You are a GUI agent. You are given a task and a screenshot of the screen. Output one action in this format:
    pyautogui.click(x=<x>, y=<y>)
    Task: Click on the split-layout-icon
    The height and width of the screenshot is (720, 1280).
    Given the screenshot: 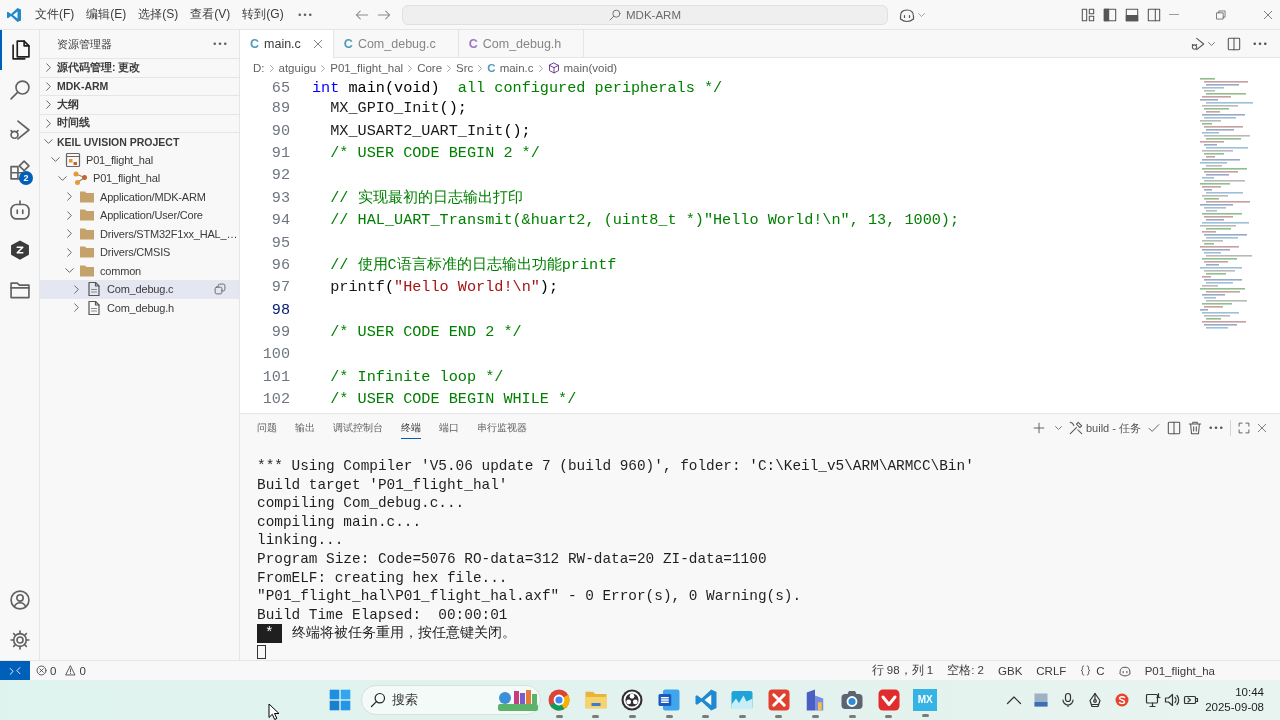 What is the action you would take?
    pyautogui.click(x=1153, y=14)
    